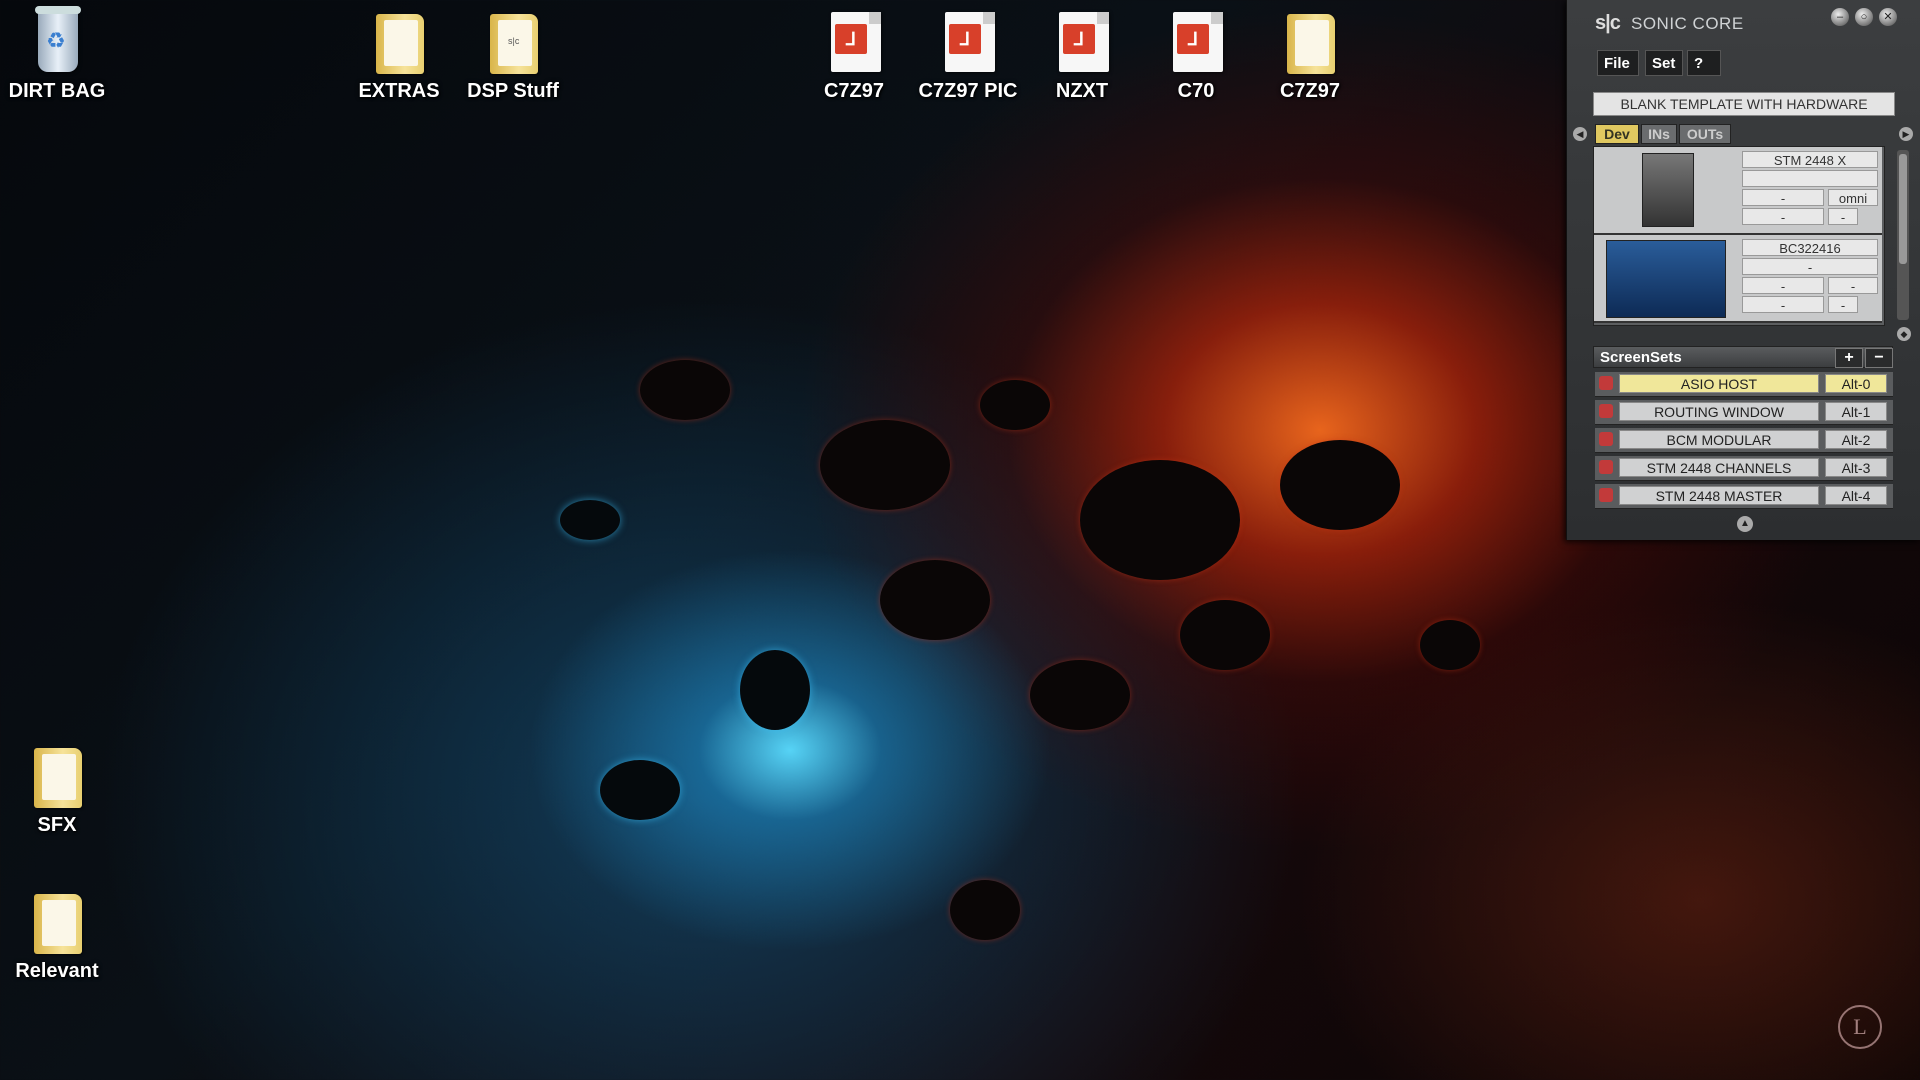 The width and height of the screenshot is (1920, 1080). What do you see at coordinates (1810, 159) in the screenshot?
I see `device-name: STM 2448 X` at bounding box center [1810, 159].